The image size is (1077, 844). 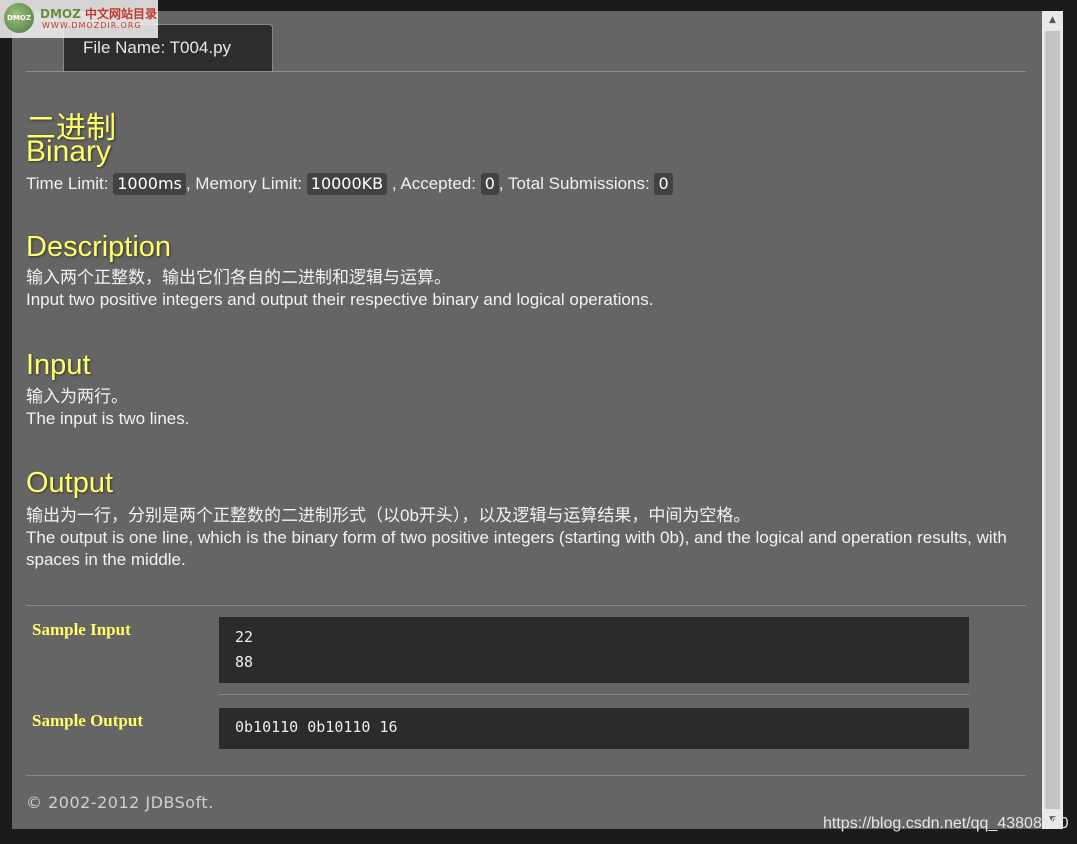 What do you see at coordinates (99, 247) in the screenshot?
I see `description-heading: Description` at bounding box center [99, 247].